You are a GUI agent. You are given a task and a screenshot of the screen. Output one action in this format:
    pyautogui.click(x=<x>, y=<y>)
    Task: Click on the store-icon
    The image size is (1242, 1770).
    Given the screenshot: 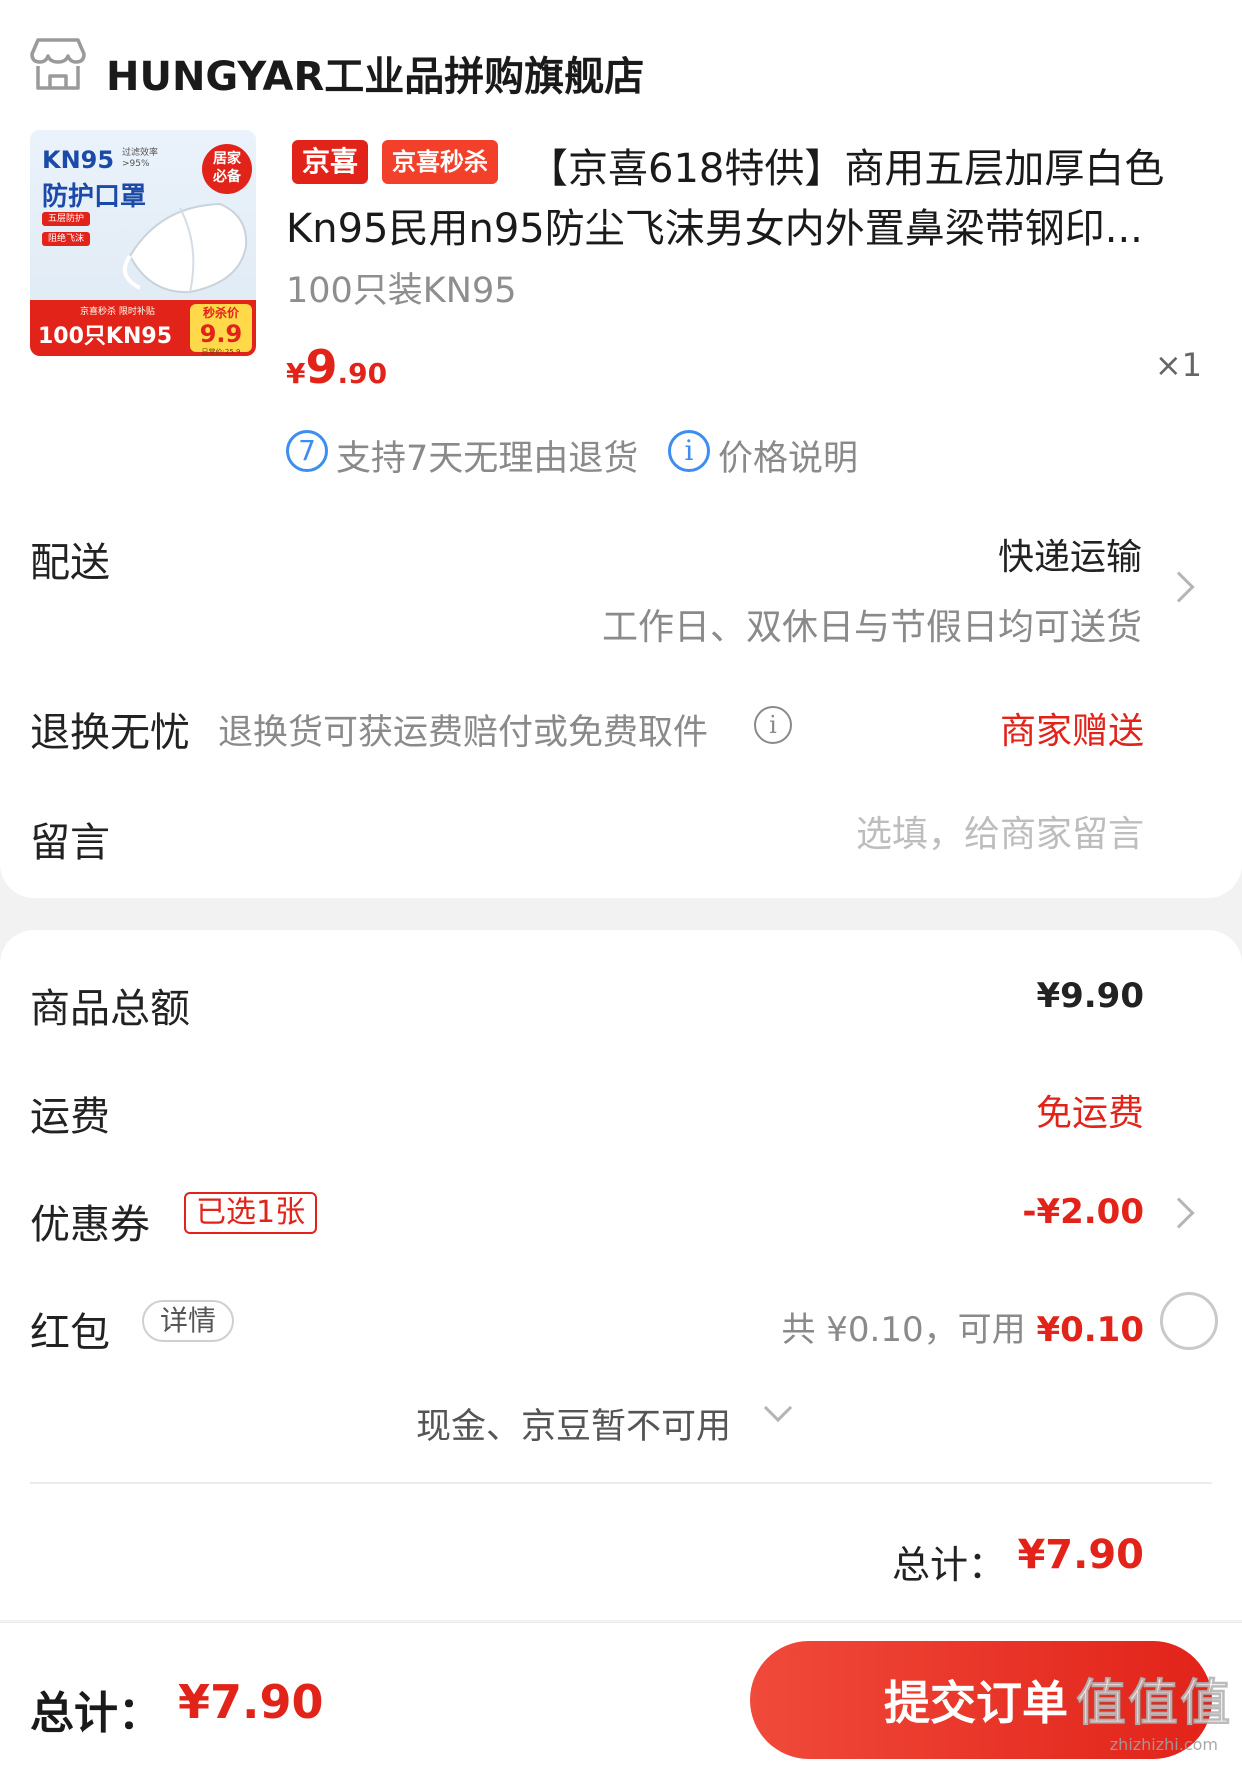 What is the action you would take?
    pyautogui.click(x=58, y=64)
    